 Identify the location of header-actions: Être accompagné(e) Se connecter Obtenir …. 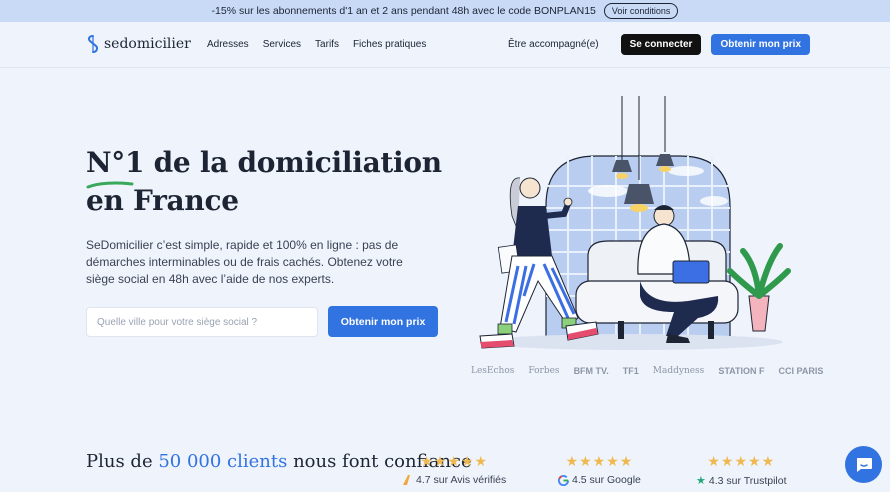
(659, 44).